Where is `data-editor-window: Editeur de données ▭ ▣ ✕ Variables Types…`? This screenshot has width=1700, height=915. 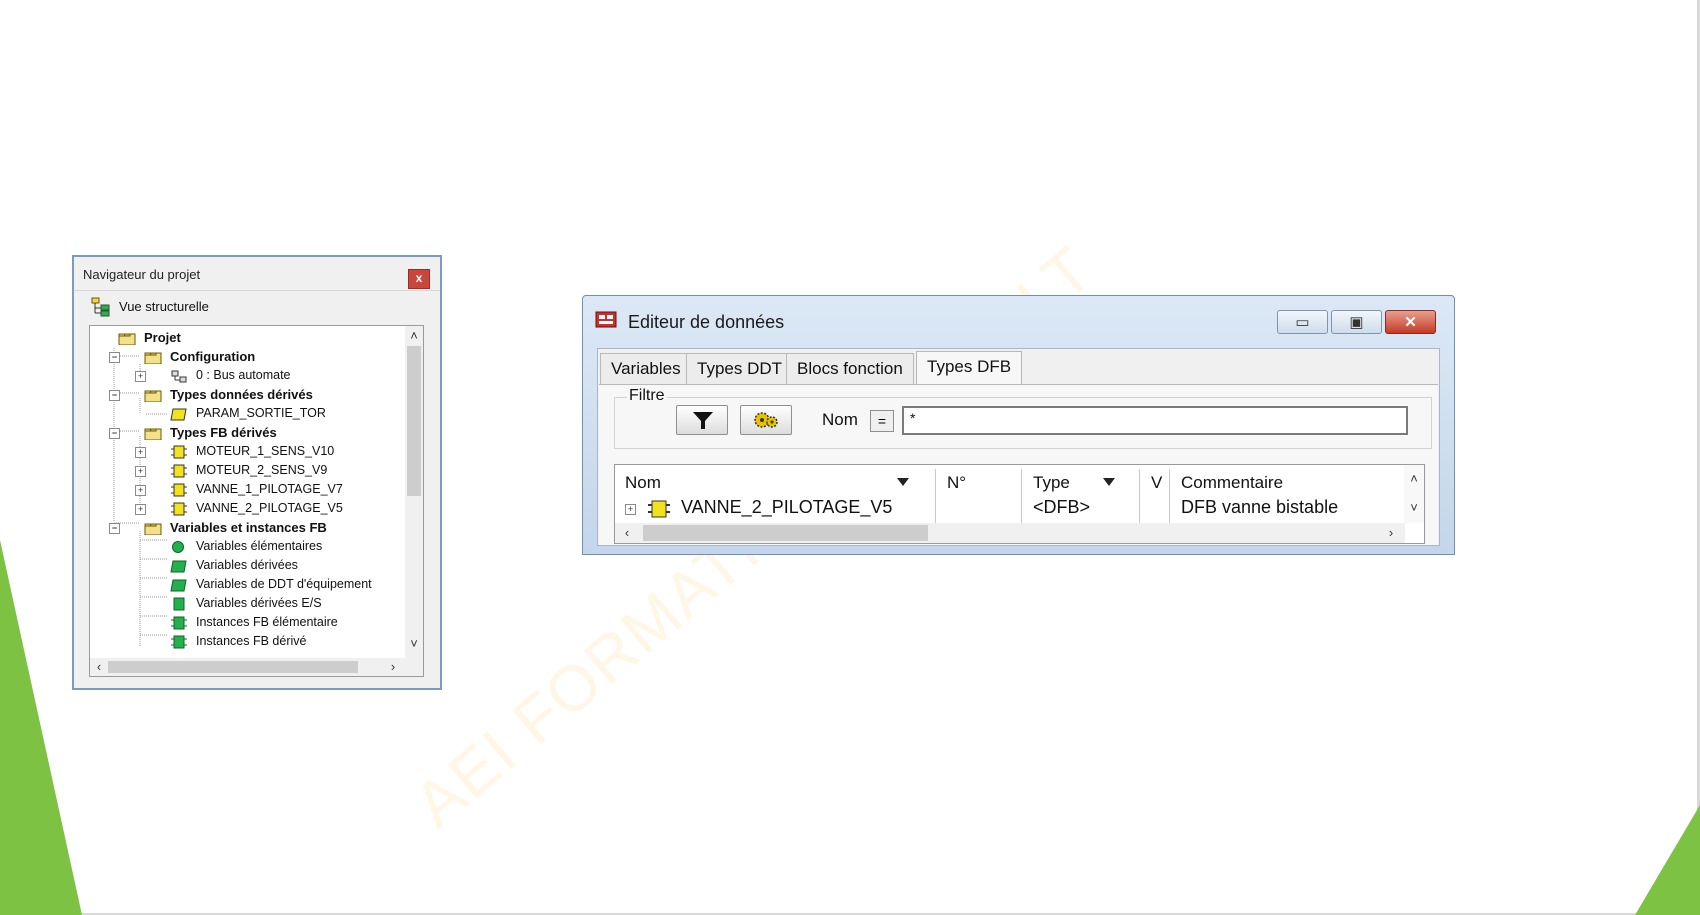 data-editor-window: Editeur de données ▭ ▣ ✕ Variables Types… is located at coordinates (1018, 425).